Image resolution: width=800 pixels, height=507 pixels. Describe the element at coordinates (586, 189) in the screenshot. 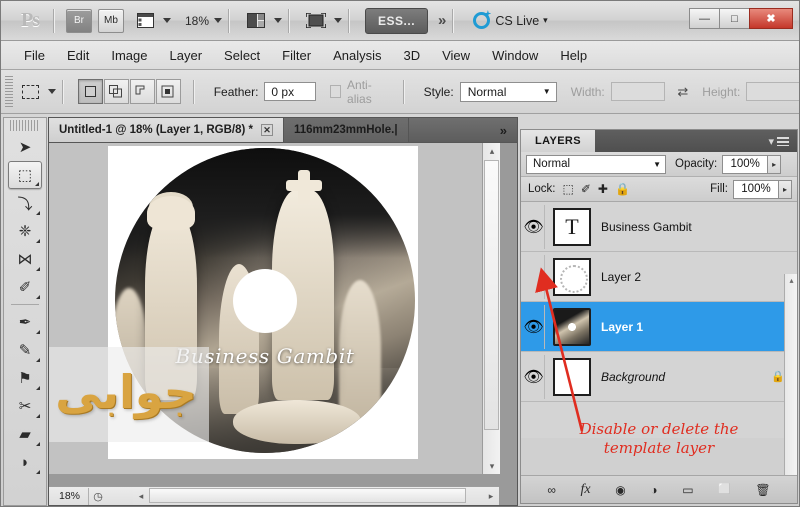

I see `lock-image-pixels-icon: ✐` at that location.